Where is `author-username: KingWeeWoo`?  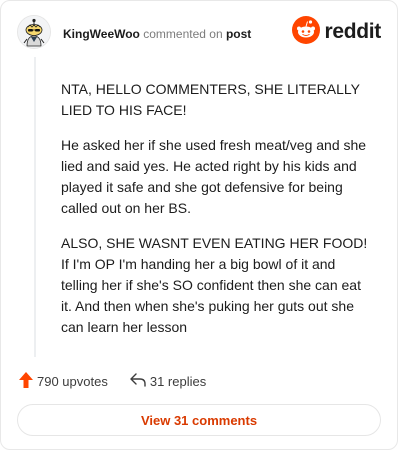
author-username: KingWeeWoo is located at coordinates (101, 34).